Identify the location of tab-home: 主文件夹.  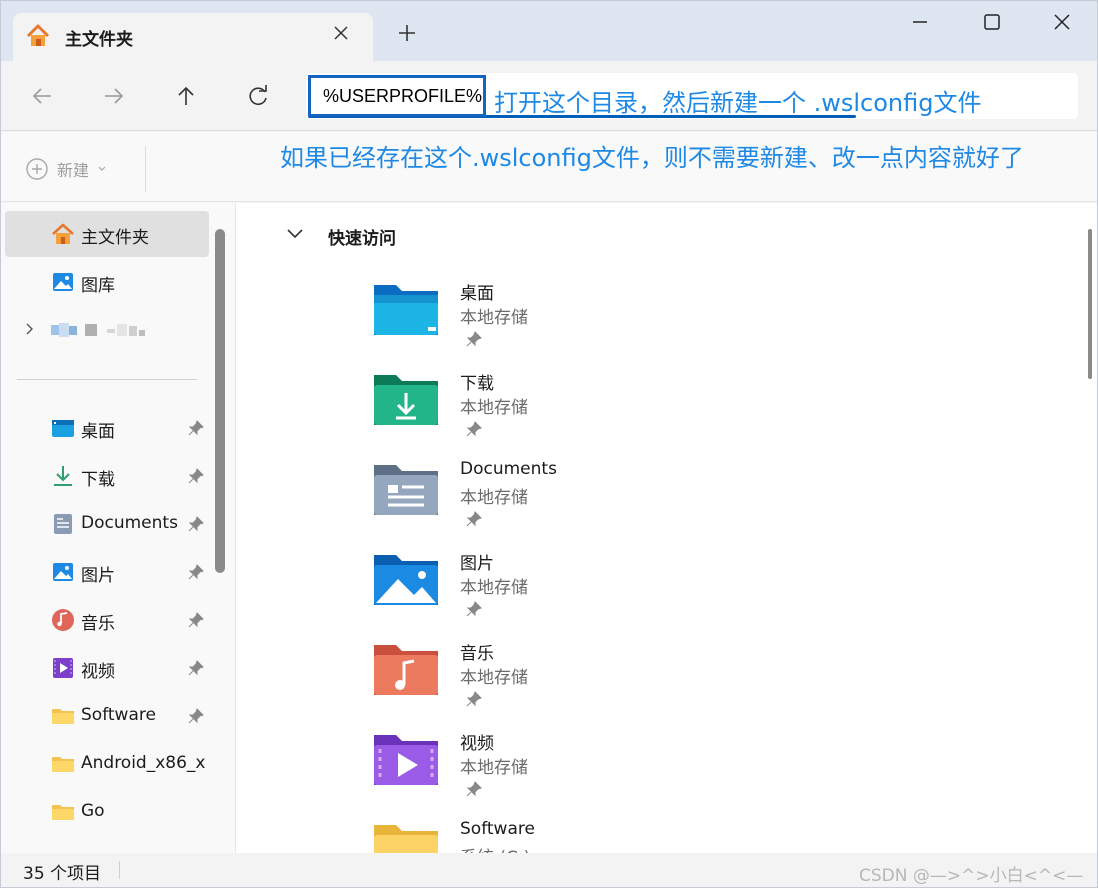
(193, 37).